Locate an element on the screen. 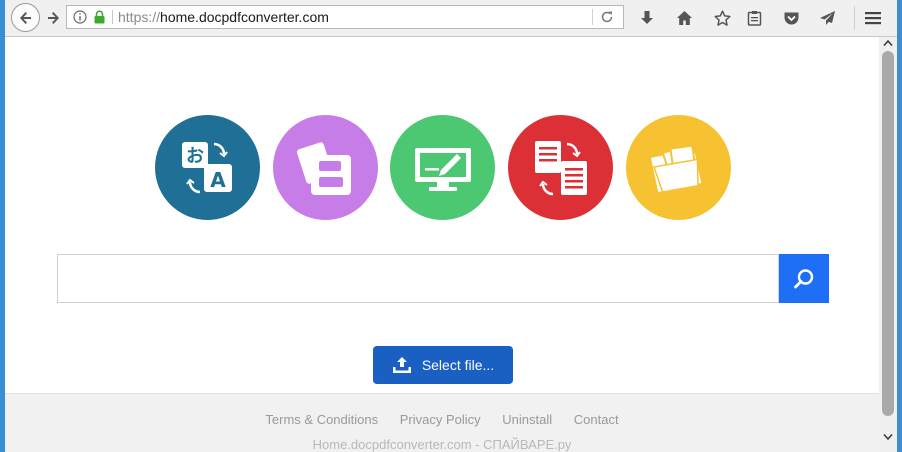 The width and height of the screenshot is (902, 452). pocket-button is located at coordinates (791, 18).